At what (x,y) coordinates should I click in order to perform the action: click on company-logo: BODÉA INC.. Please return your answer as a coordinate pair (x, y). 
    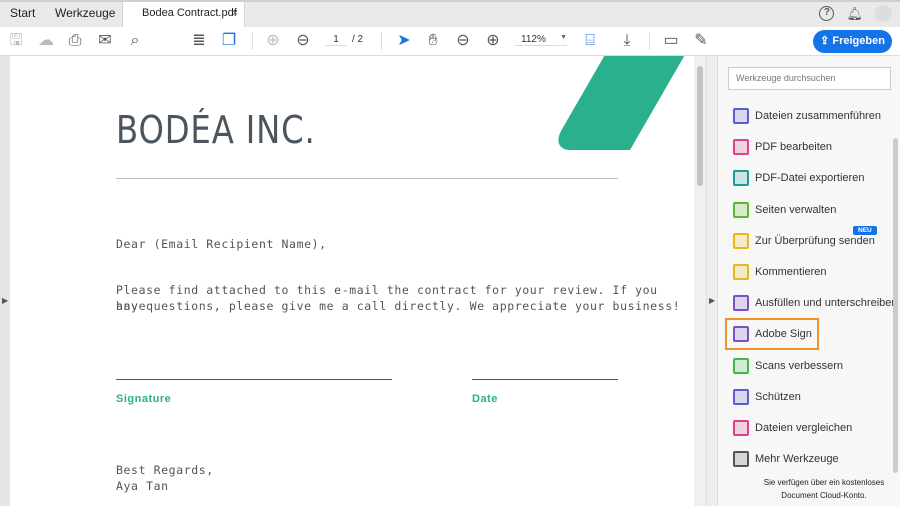
    Looking at the image, I should click on (216, 130).